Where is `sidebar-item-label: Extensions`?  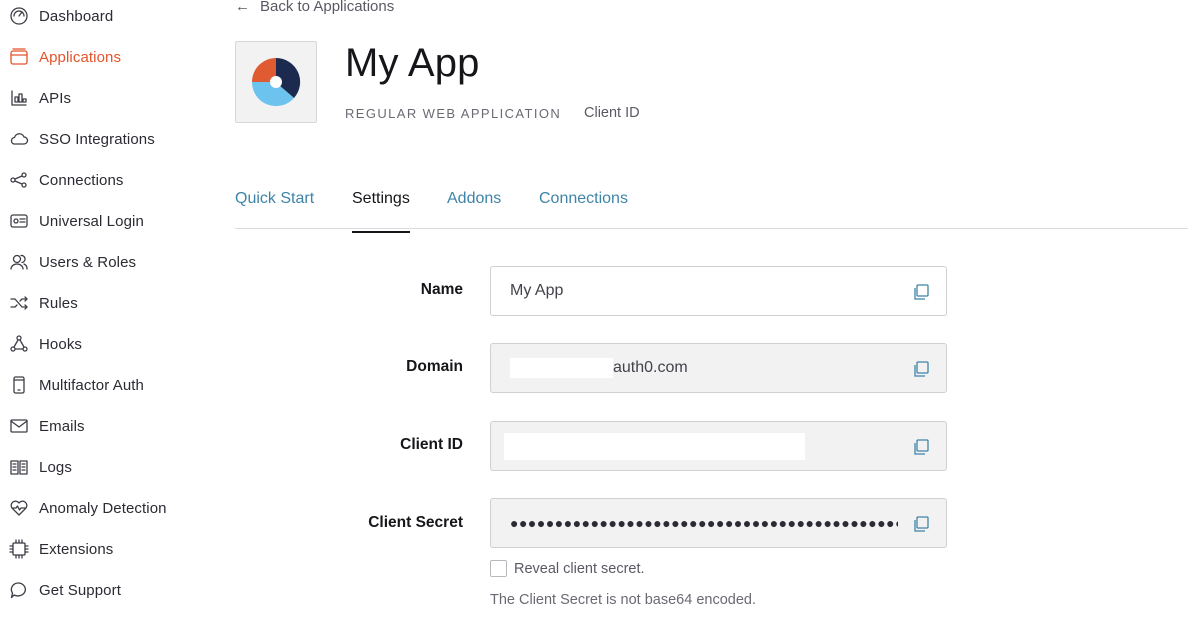 sidebar-item-label: Extensions is located at coordinates (76, 549).